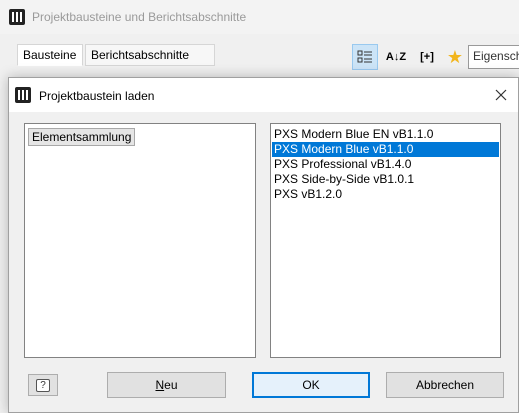 This screenshot has height=413, width=519. I want to click on list-item: PXS vB1.2.0, so click(385, 194).